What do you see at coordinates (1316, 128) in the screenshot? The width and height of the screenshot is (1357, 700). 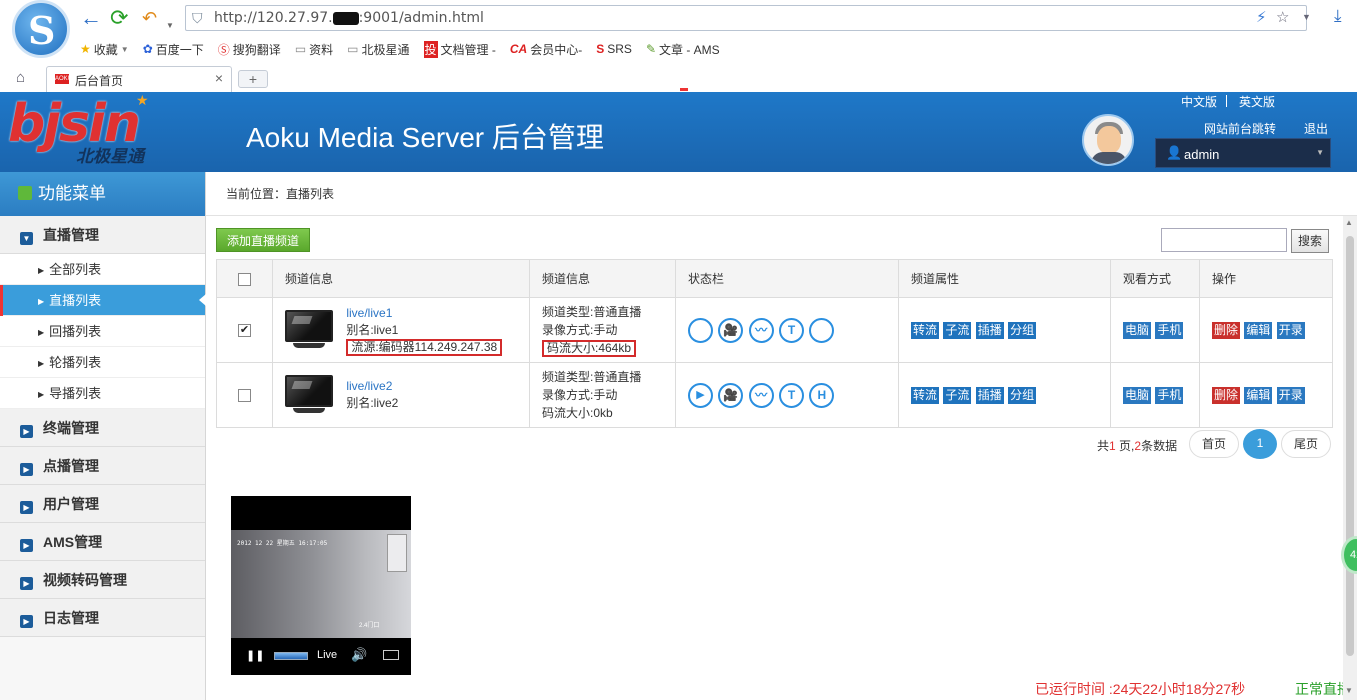 I see `logout-link: 退出` at bounding box center [1316, 128].